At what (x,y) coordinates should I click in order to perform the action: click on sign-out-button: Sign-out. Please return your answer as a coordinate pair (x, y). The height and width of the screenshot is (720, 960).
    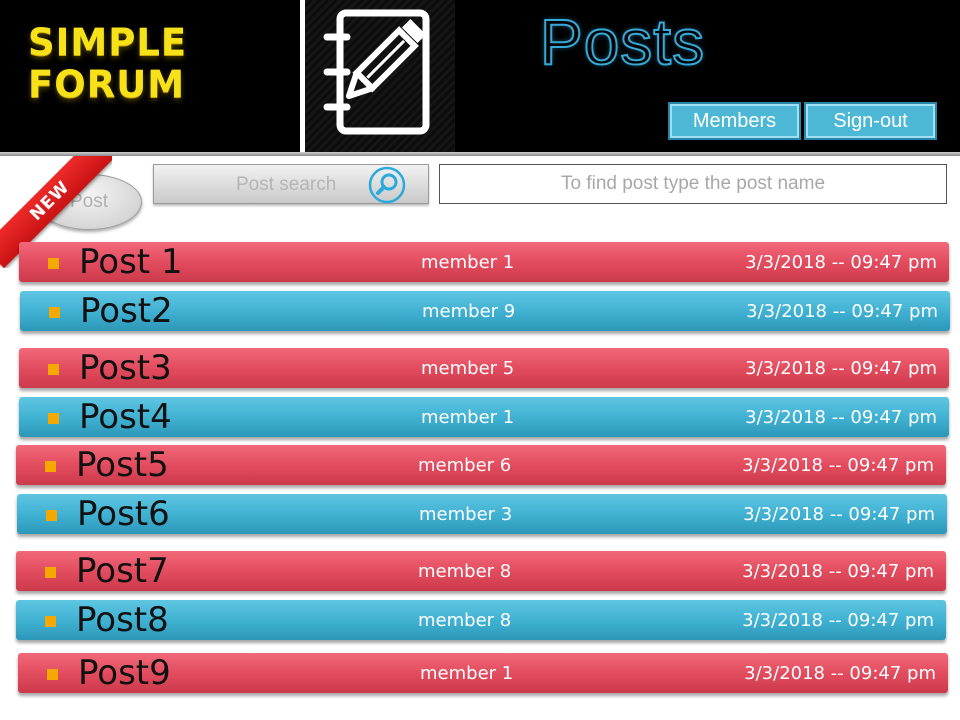
    Looking at the image, I should click on (870, 121).